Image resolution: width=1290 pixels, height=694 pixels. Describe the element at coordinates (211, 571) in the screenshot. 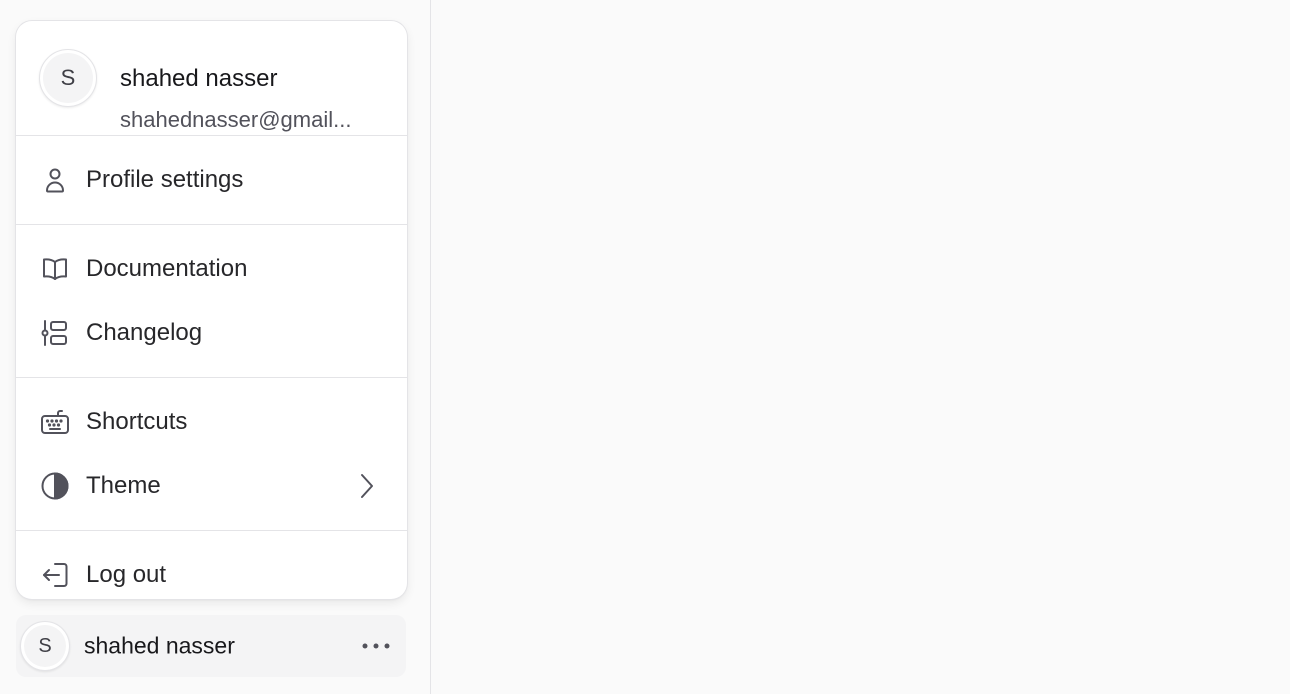

I see `menu-item-log-out: Log out` at that location.